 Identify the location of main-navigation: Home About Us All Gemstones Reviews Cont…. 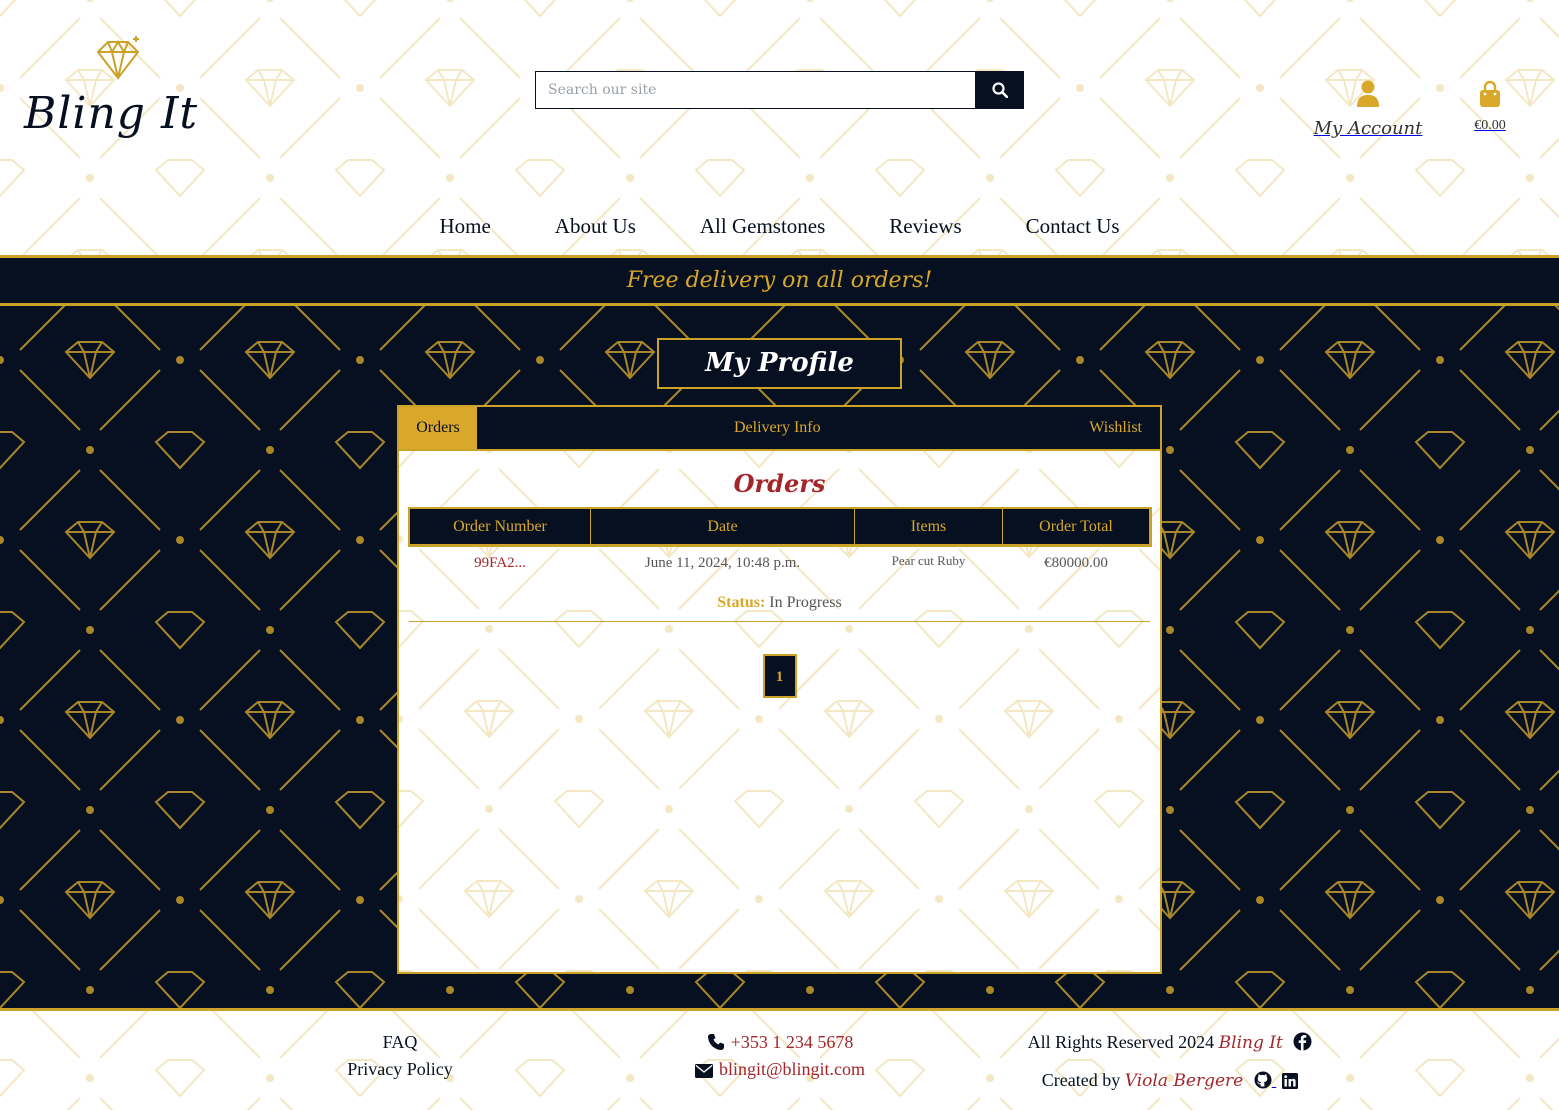
(779, 230).